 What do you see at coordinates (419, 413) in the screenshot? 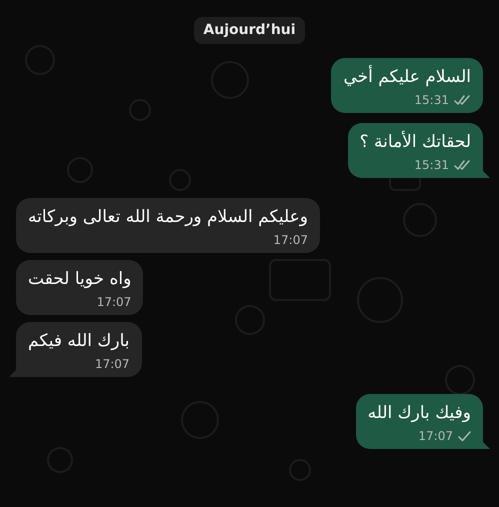
I see `message-text: وفيك بارك الله` at bounding box center [419, 413].